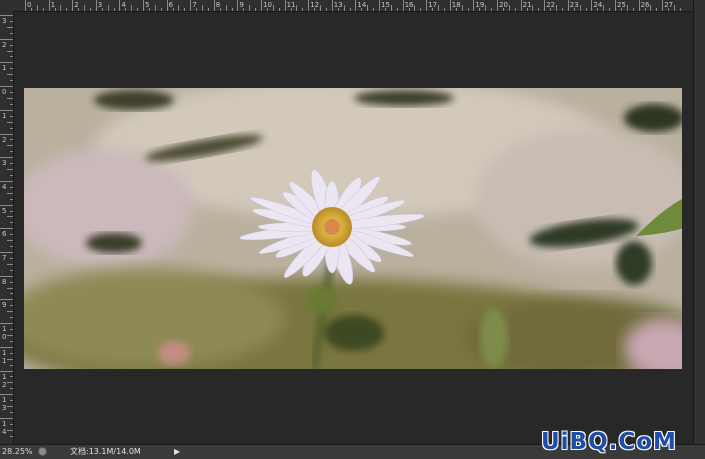 Image resolution: width=705 pixels, height=459 pixels. I want to click on ruler-label: 5, so click(4, 210).